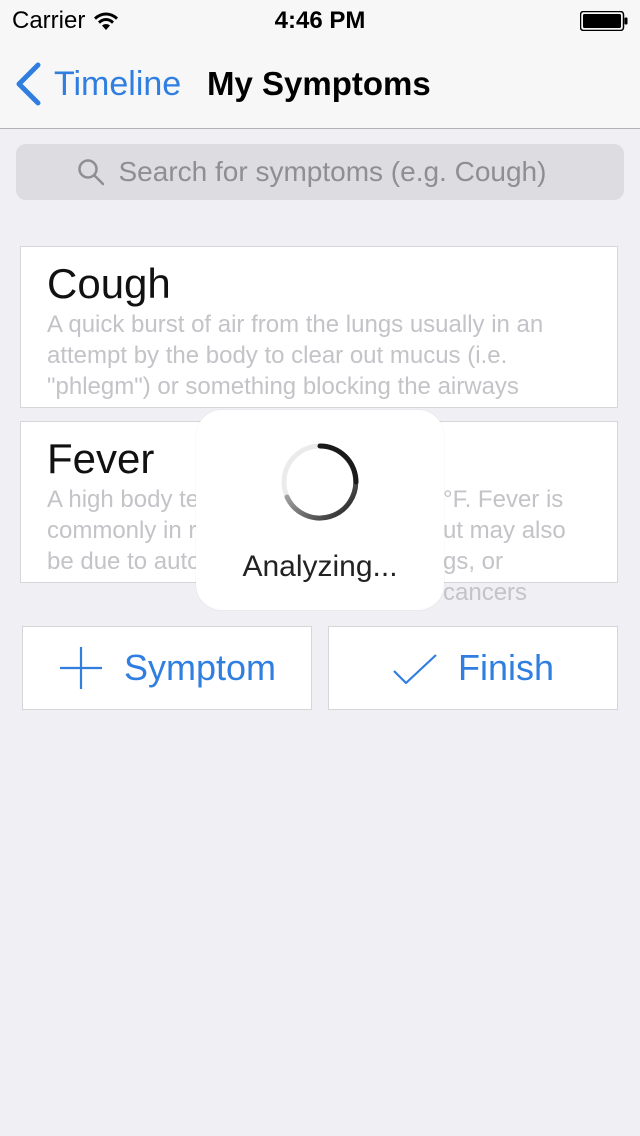 The width and height of the screenshot is (640, 1136). Describe the element at coordinates (200, 667) in the screenshot. I see `add-symptom-label: Symptom` at that location.